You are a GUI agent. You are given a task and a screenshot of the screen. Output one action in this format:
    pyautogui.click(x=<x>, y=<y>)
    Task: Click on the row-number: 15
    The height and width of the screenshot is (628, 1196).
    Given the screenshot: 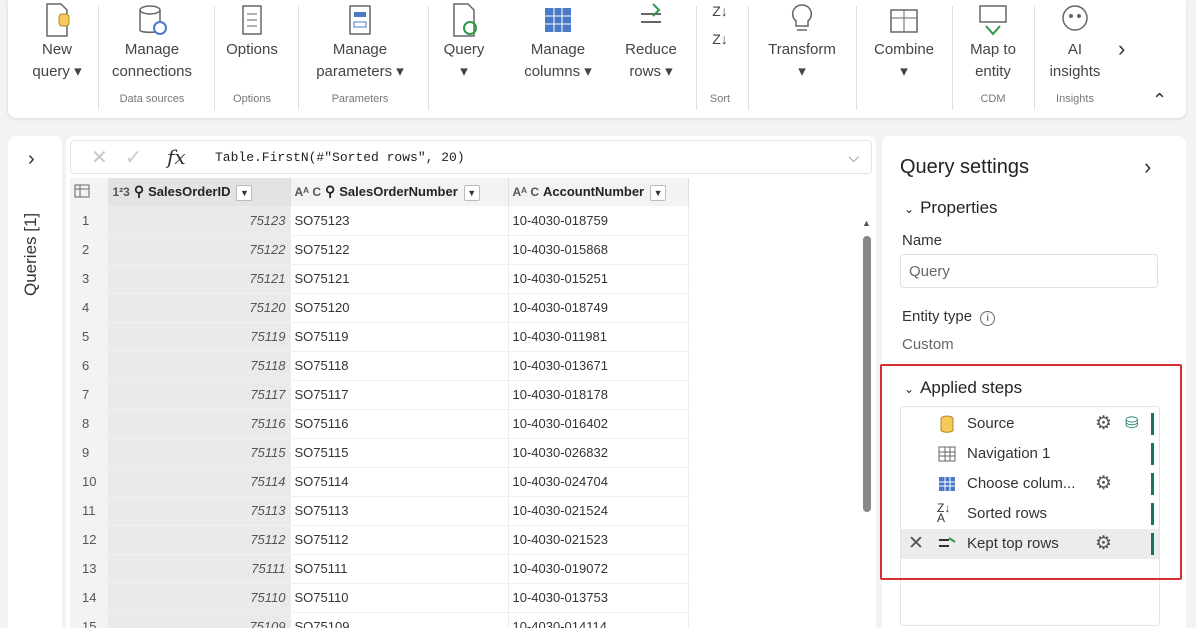 What is the action you would take?
    pyautogui.click(x=89, y=620)
    